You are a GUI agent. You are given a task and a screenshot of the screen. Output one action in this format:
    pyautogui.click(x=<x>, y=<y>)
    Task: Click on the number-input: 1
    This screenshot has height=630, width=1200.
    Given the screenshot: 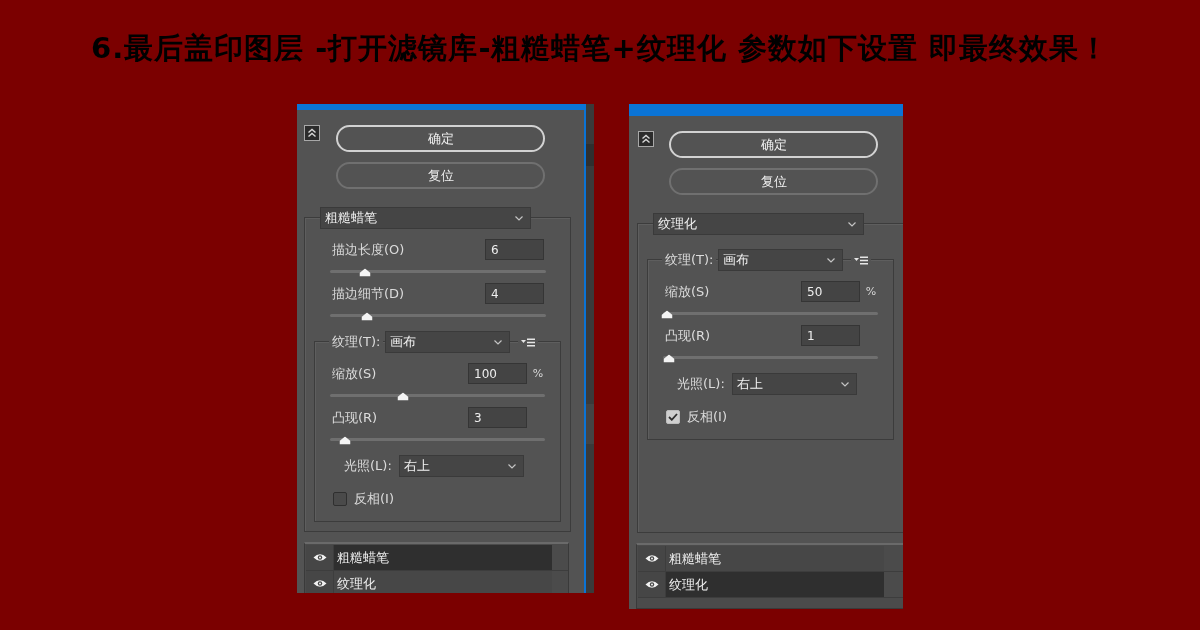 What is the action you would take?
    pyautogui.click(x=830, y=335)
    